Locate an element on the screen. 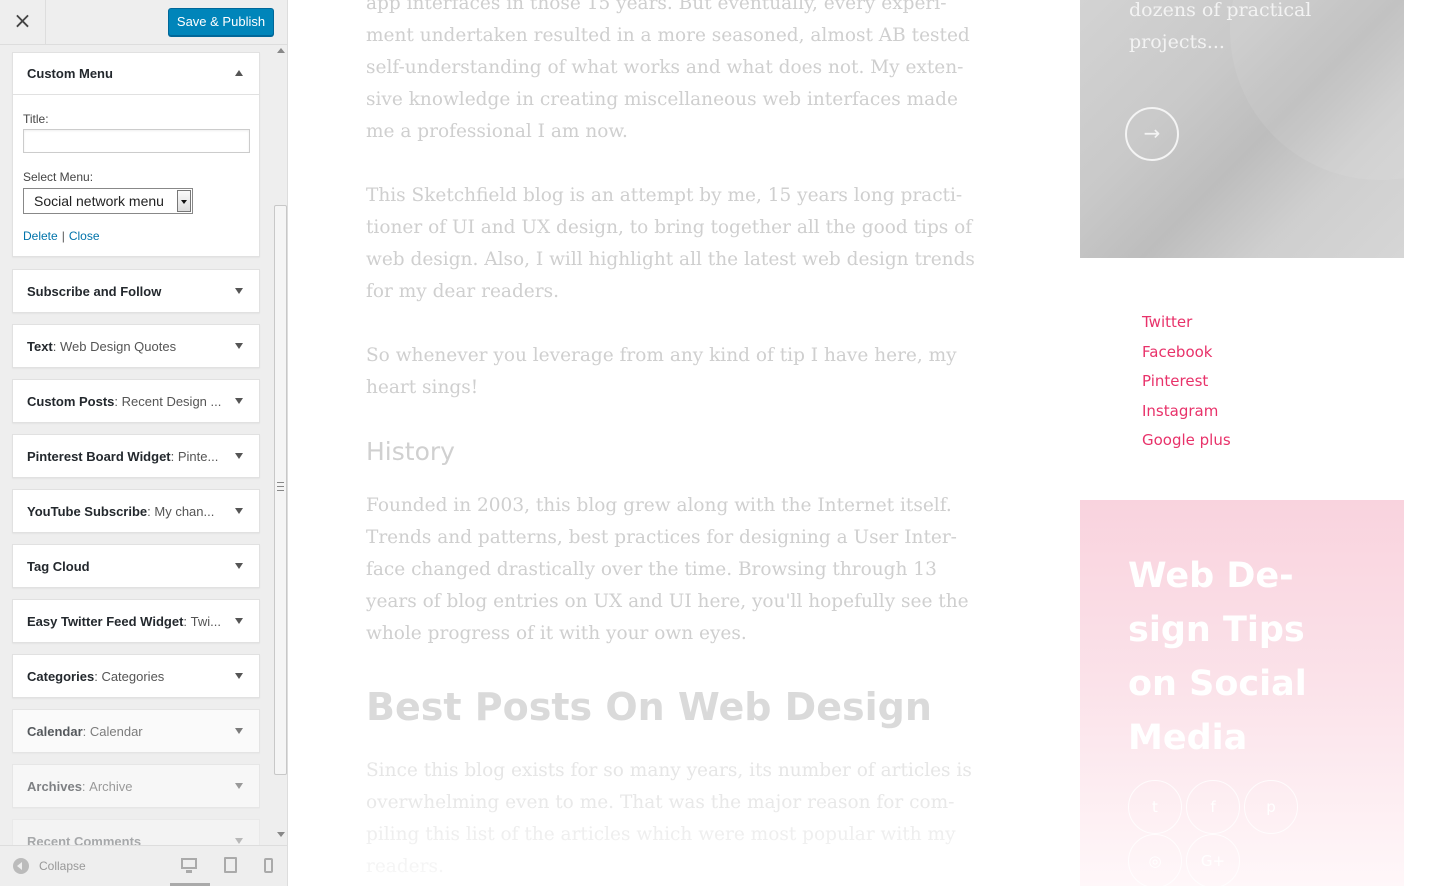 Image resolution: width=1433 pixels, height=886 pixels. twitter-icon: t is located at coordinates (1155, 807).